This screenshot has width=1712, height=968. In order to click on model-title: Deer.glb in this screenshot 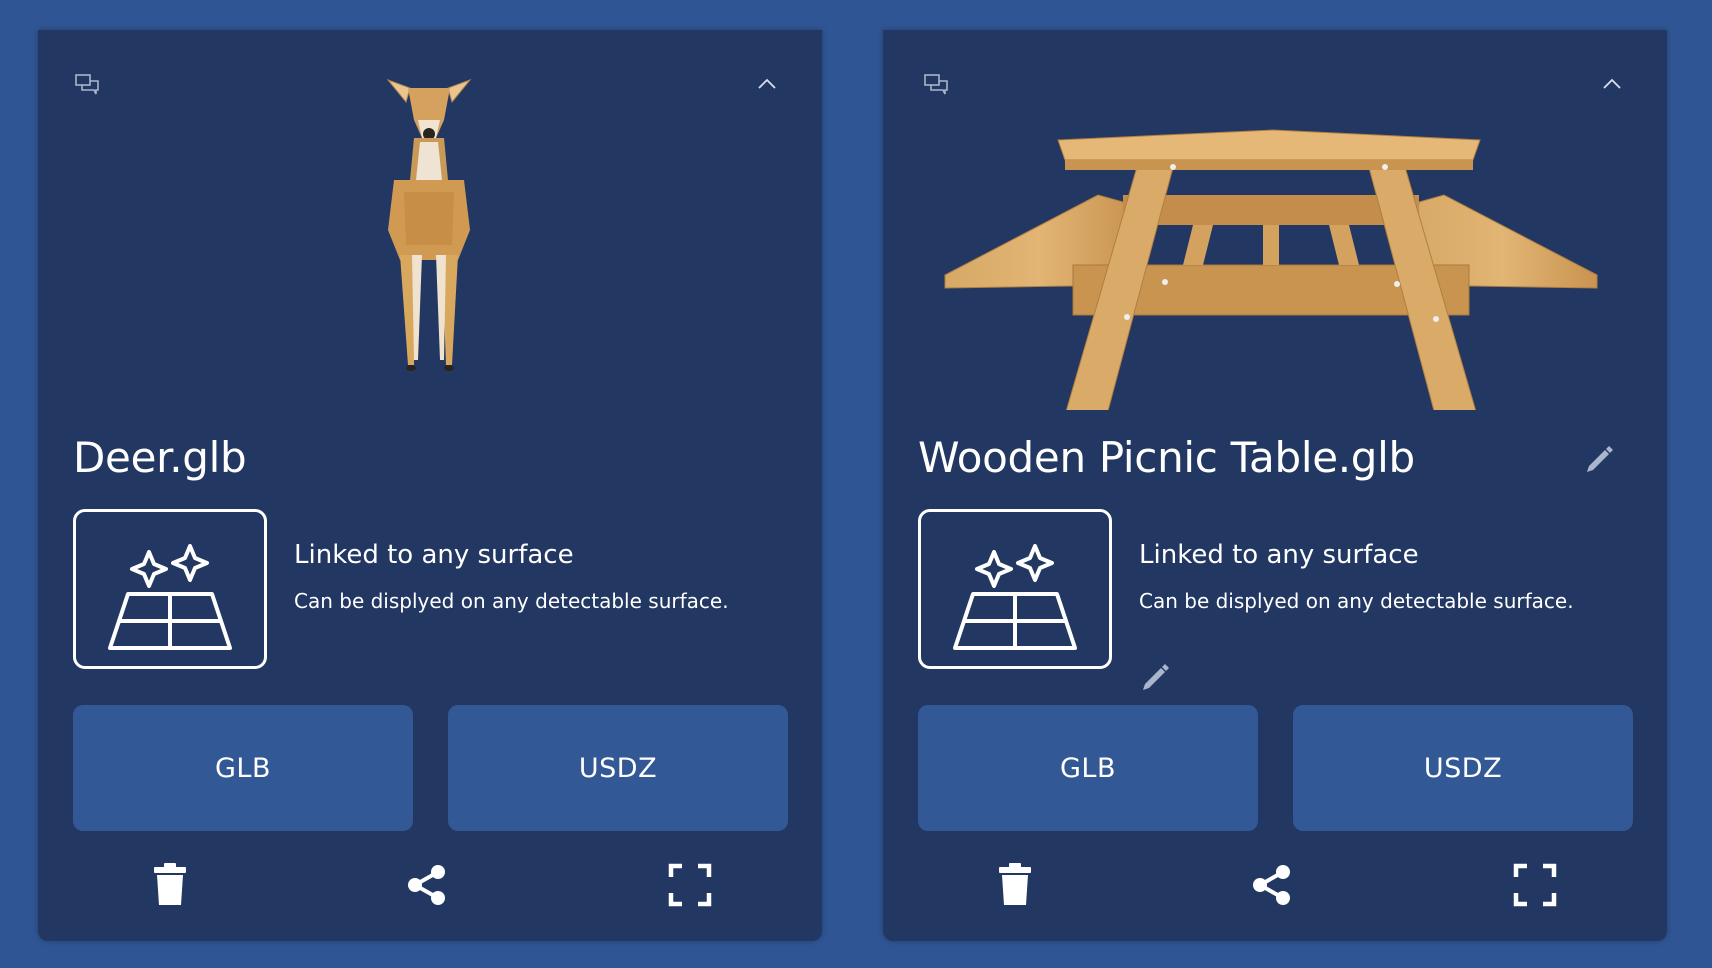, I will do `click(160, 457)`.